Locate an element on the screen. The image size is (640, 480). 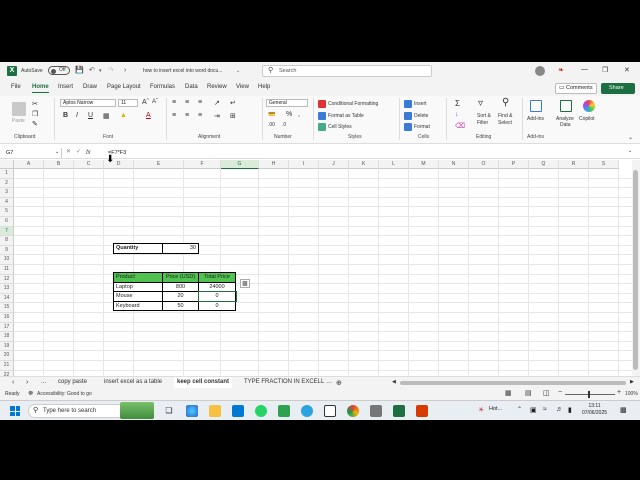
row-header: 2 is located at coordinates (7, 183).